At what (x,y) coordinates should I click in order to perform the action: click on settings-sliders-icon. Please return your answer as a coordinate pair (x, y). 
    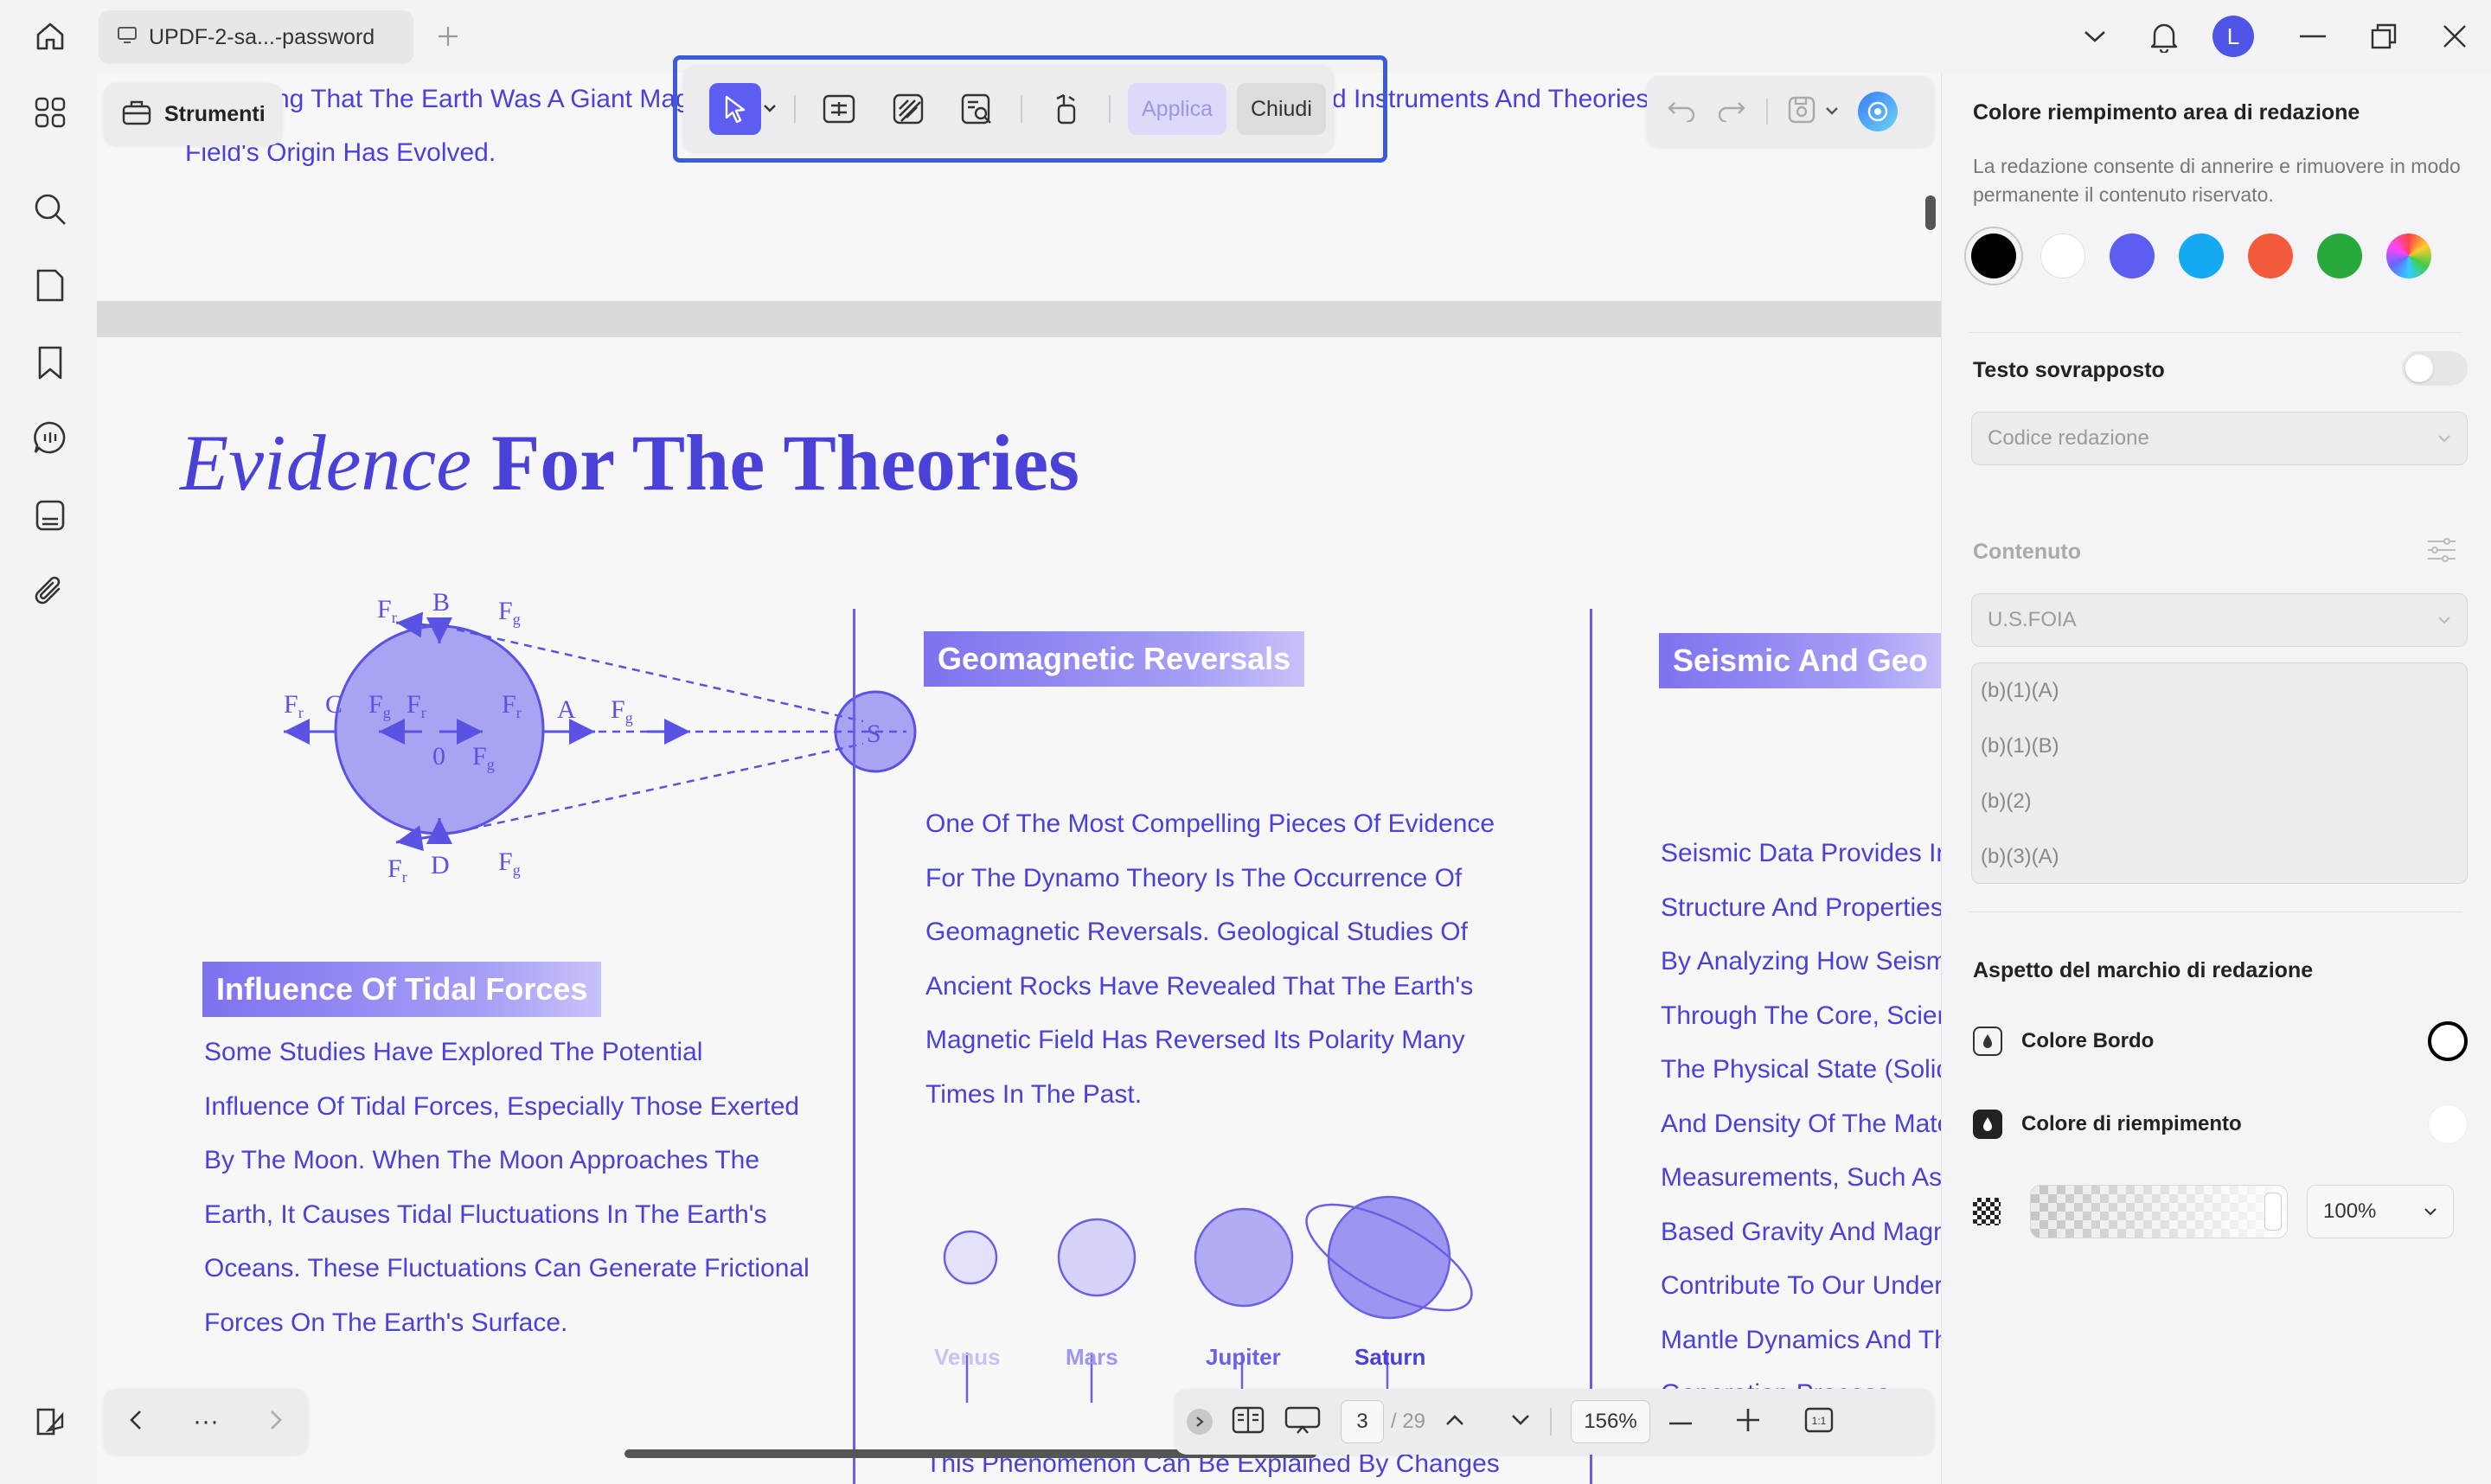
    Looking at the image, I should click on (2441, 552).